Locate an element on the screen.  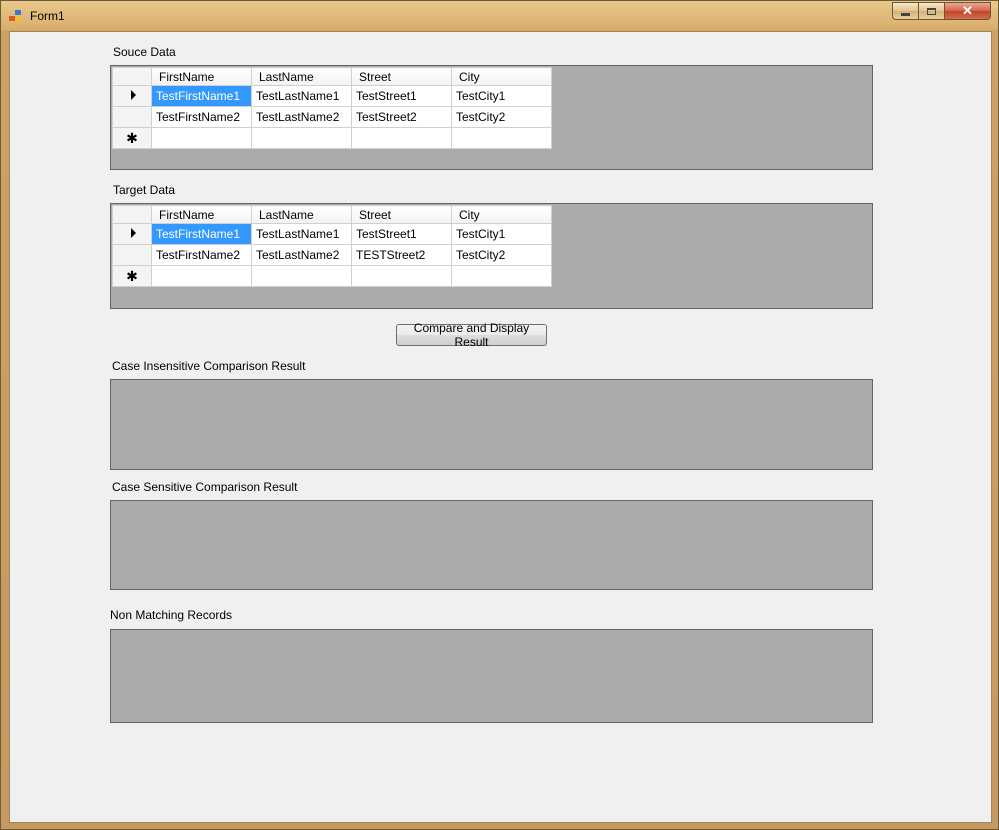
target-col-header: LastName is located at coordinates (301, 214).